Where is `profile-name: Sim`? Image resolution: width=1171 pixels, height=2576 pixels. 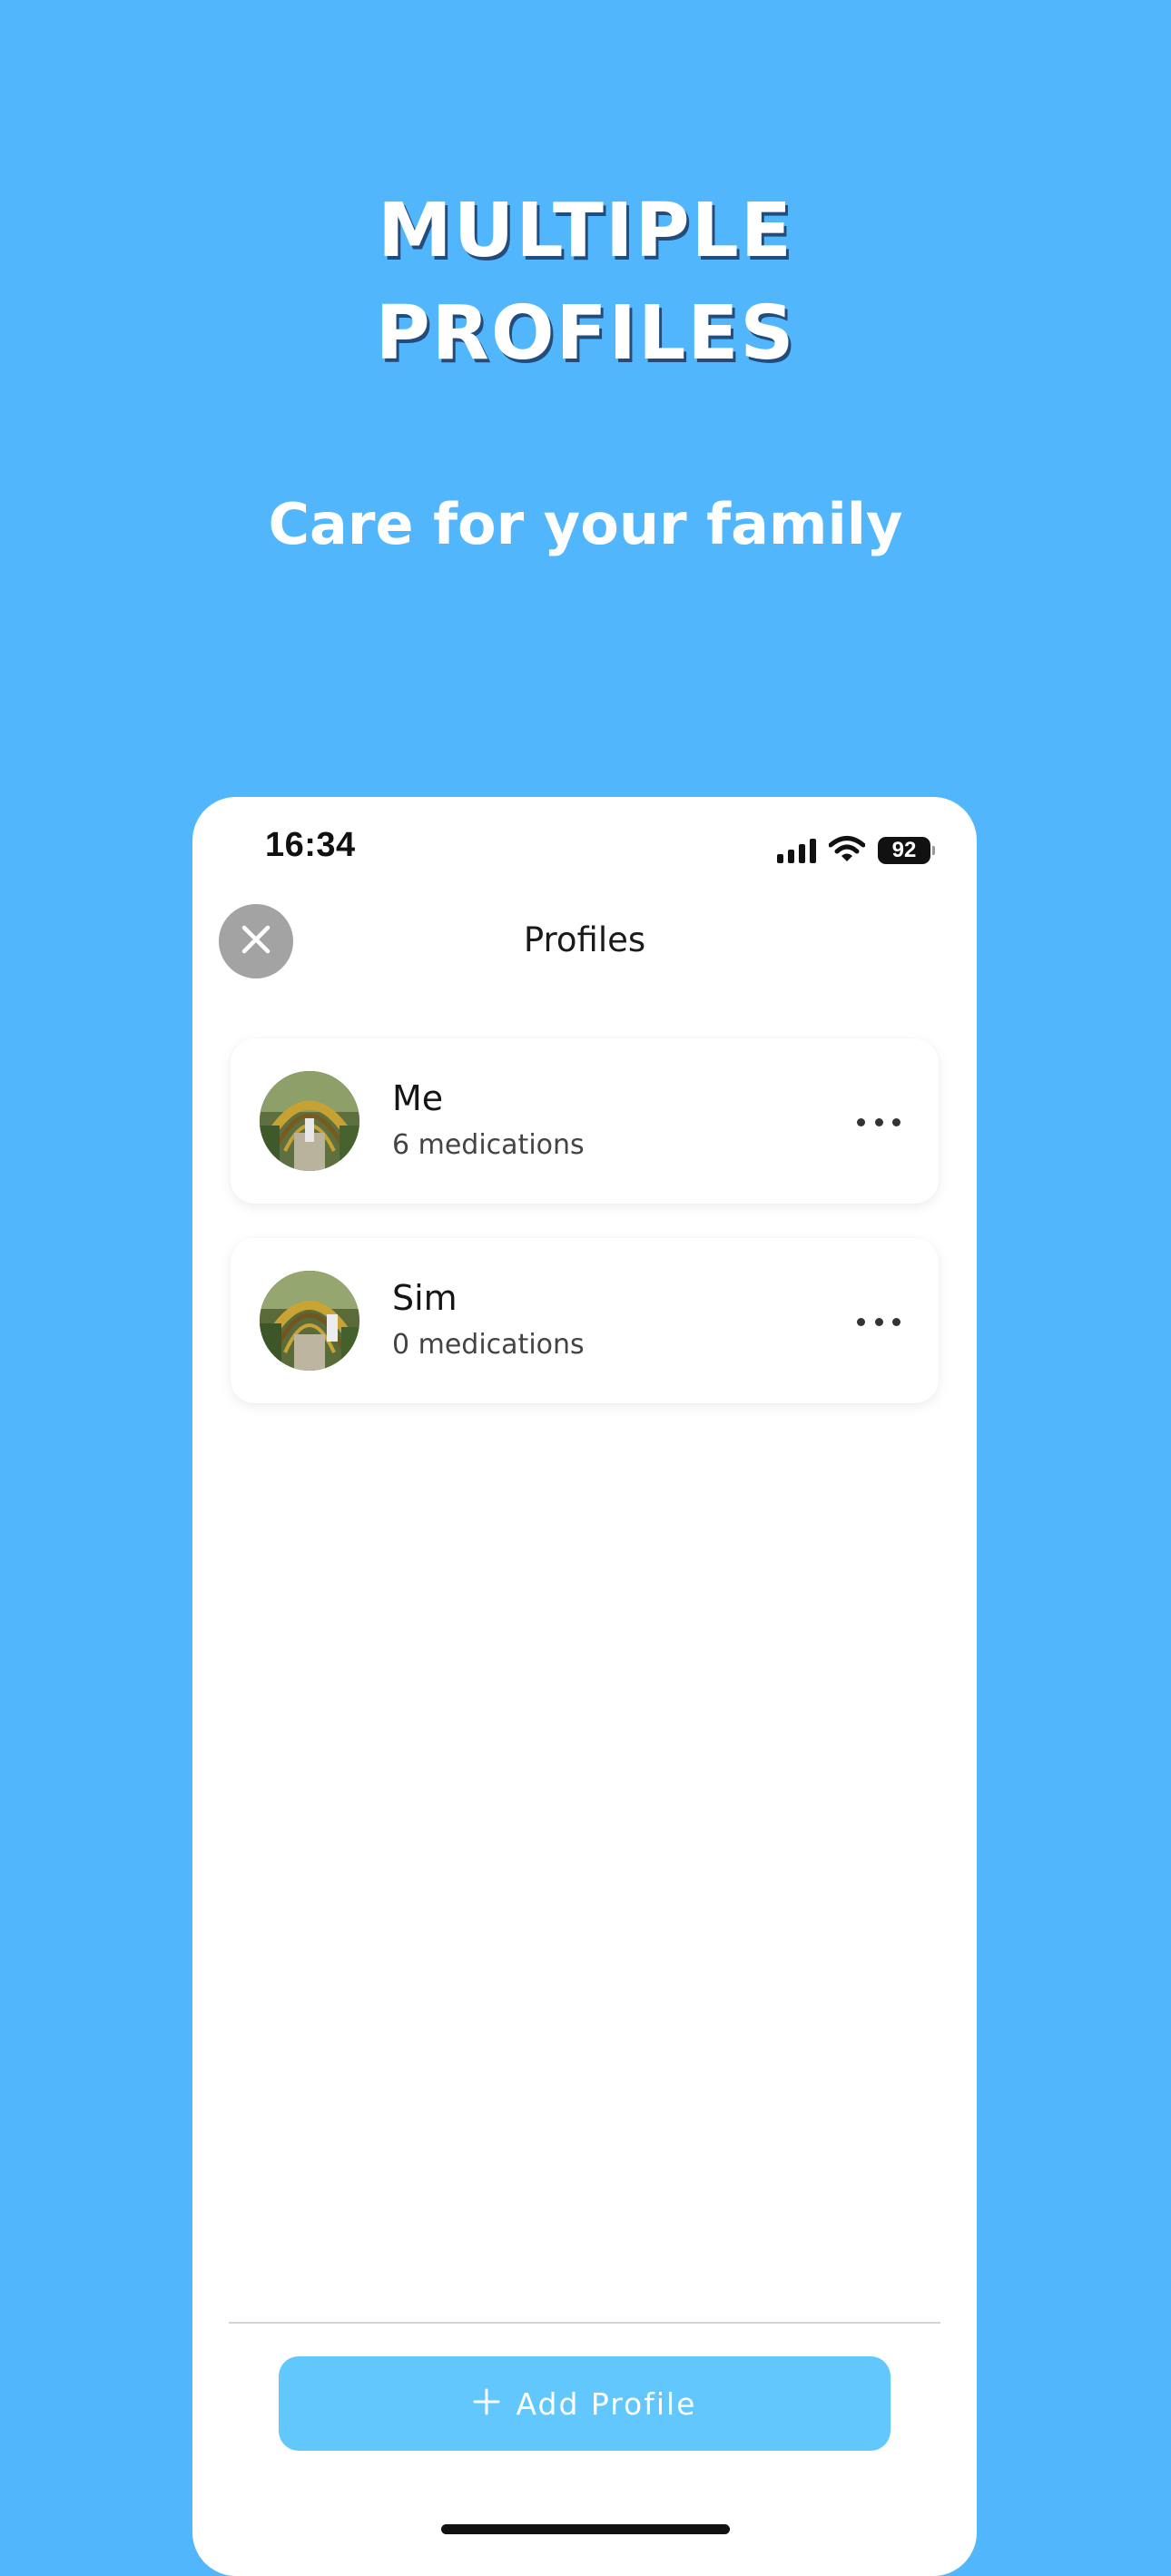 profile-name: Sim is located at coordinates (425, 1298).